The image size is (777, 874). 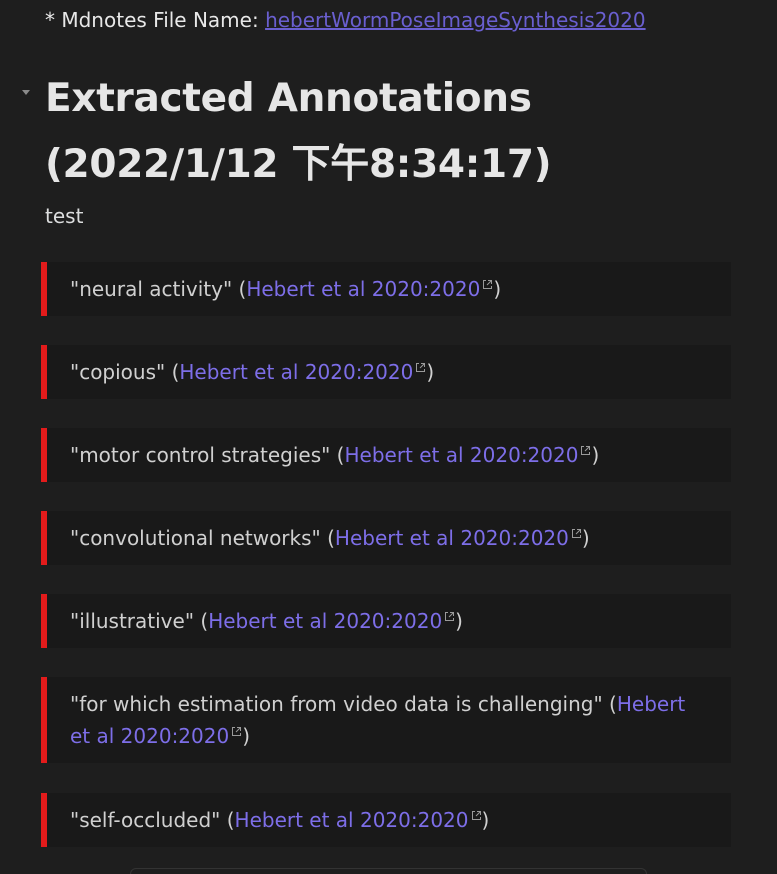 I want to click on next-element-edge, so click(x=388, y=871).